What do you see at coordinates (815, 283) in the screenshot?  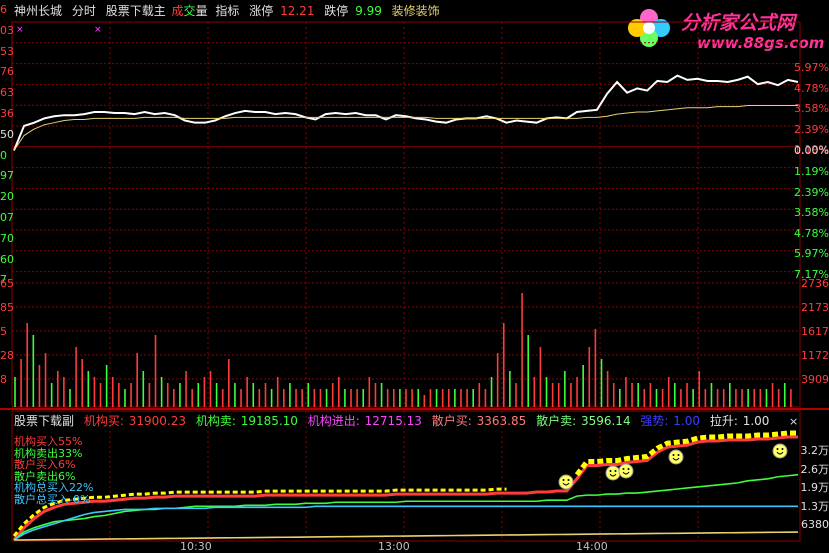 I see `axis-tick-label: 2736` at bounding box center [815, 283].